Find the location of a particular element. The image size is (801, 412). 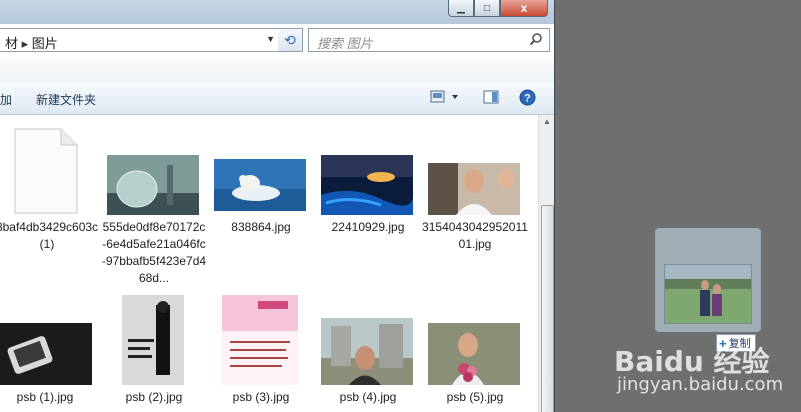

file-name: psb (2).jpg is located at coordinates (154, 397).